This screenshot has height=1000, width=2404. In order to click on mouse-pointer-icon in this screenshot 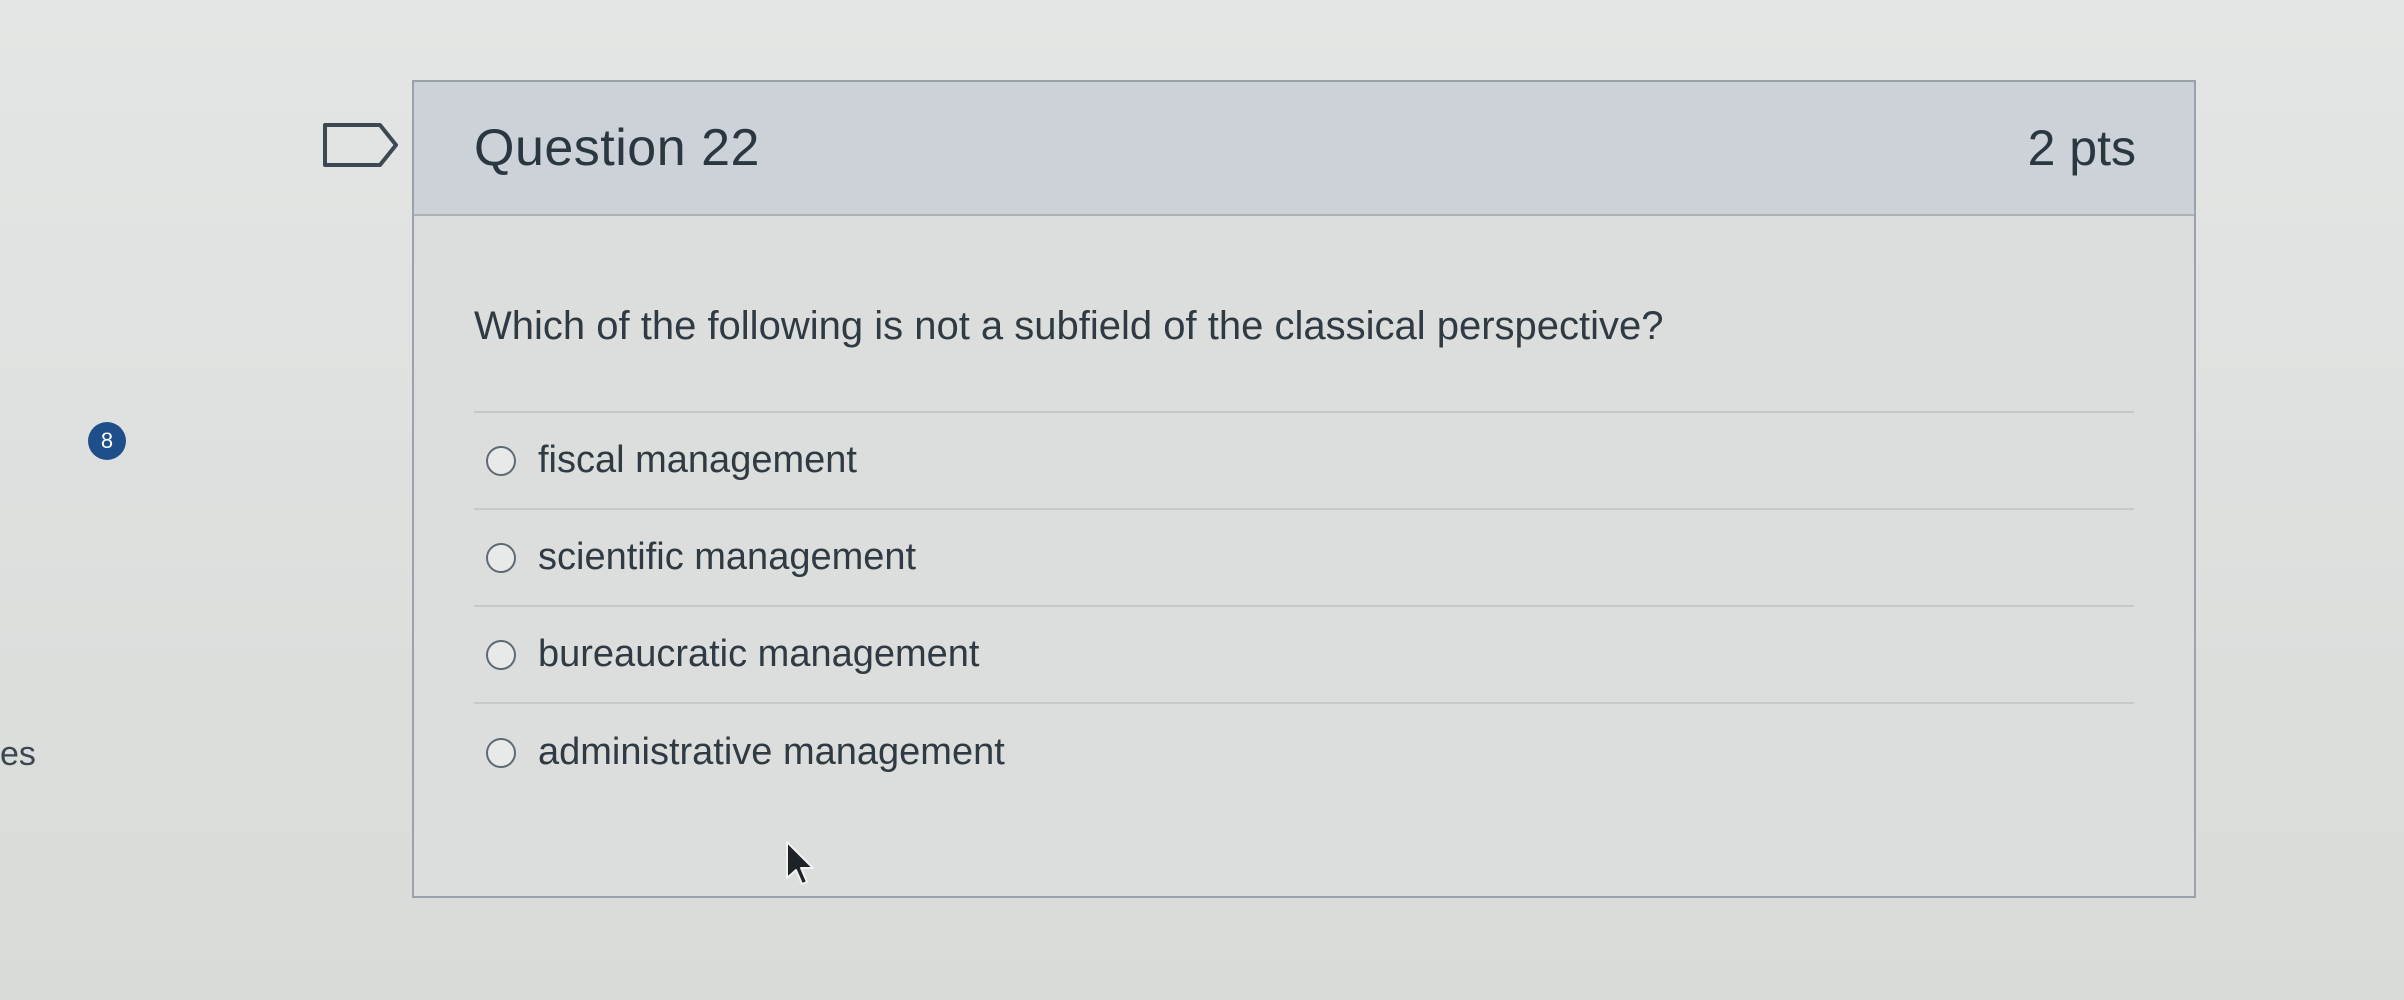, I will do `click(800, 863)`.